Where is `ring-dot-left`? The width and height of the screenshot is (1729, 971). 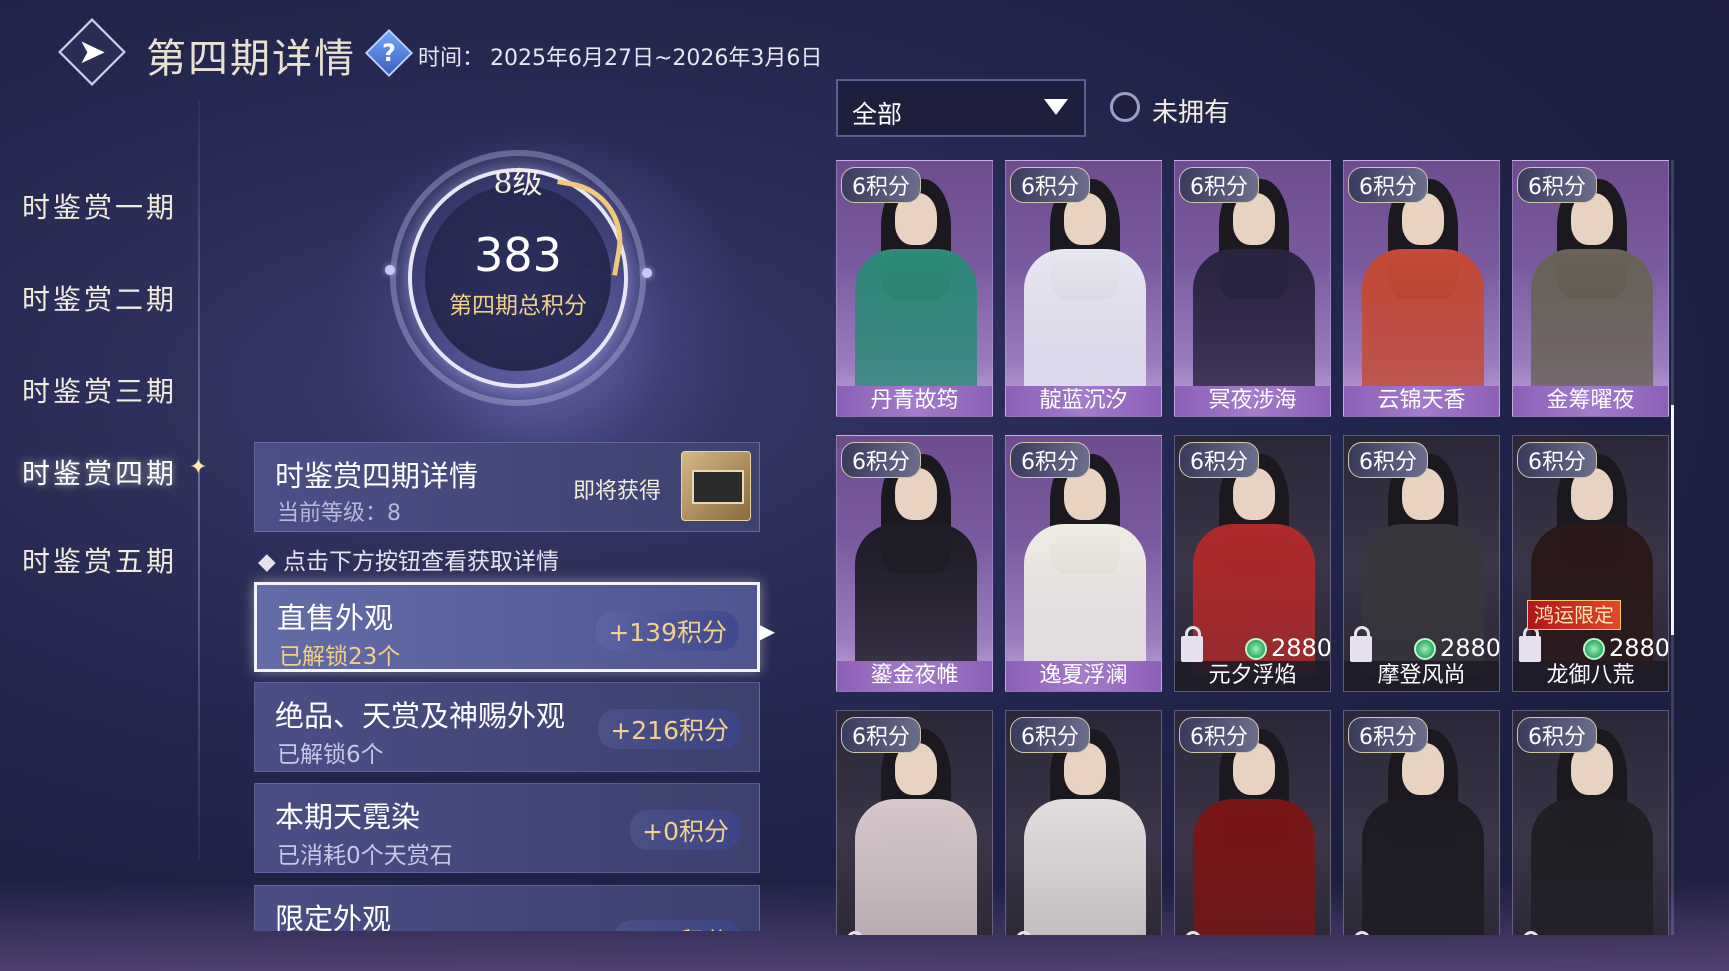 ring-dot-left is located at coordinates (390, 270).